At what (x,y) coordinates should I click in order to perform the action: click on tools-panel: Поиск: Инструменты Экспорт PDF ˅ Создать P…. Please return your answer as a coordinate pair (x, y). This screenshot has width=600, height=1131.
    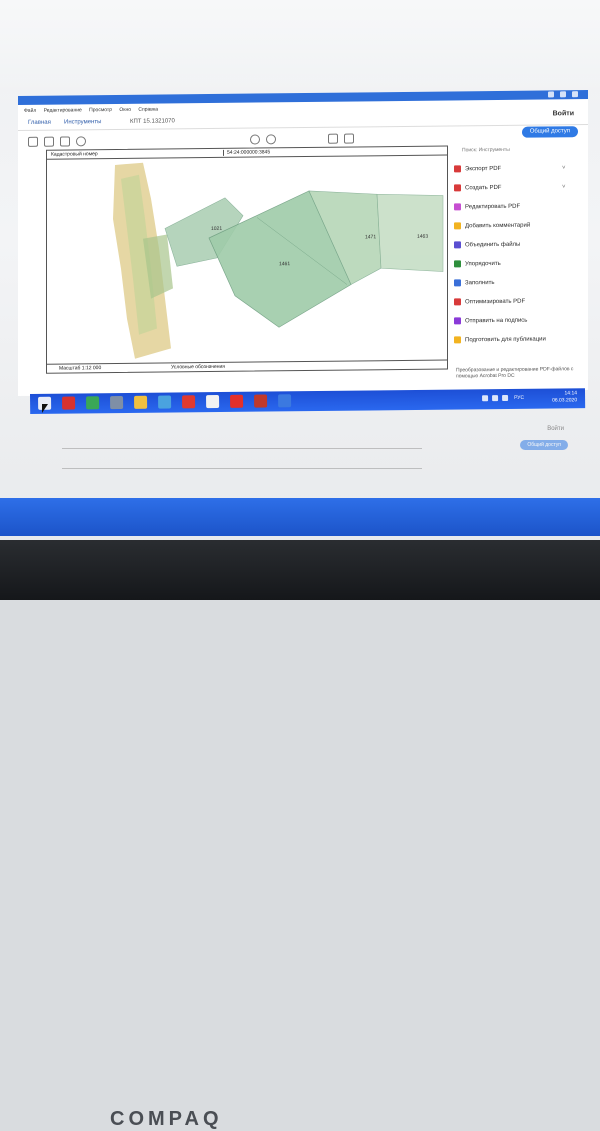
    Looking at the image, I should click on (517, 266).